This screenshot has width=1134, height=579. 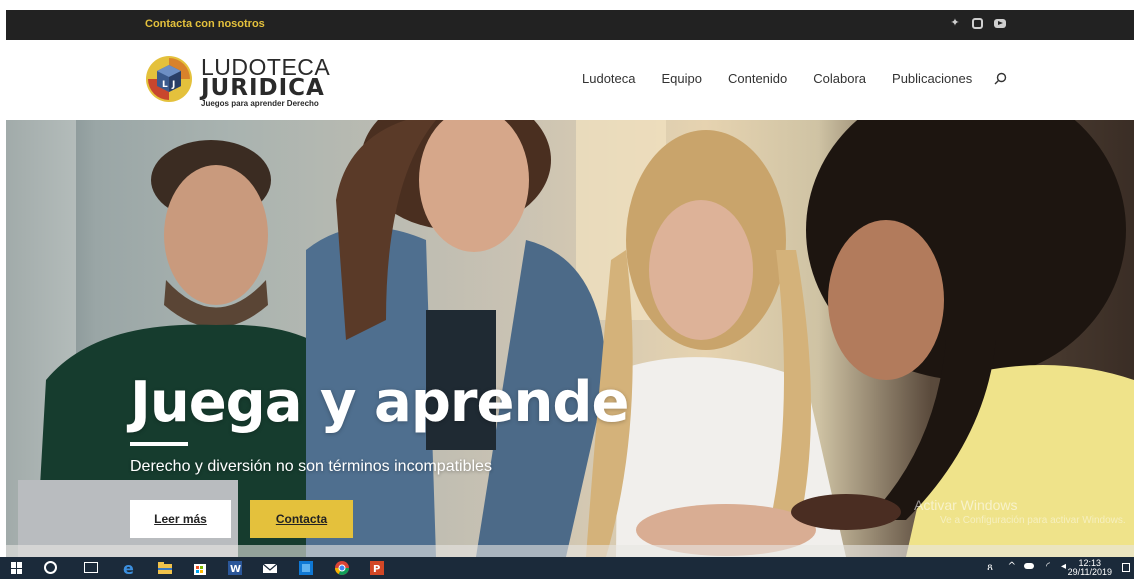 I want to click on volume-icon: ◂, so click(x=1063, y=566).